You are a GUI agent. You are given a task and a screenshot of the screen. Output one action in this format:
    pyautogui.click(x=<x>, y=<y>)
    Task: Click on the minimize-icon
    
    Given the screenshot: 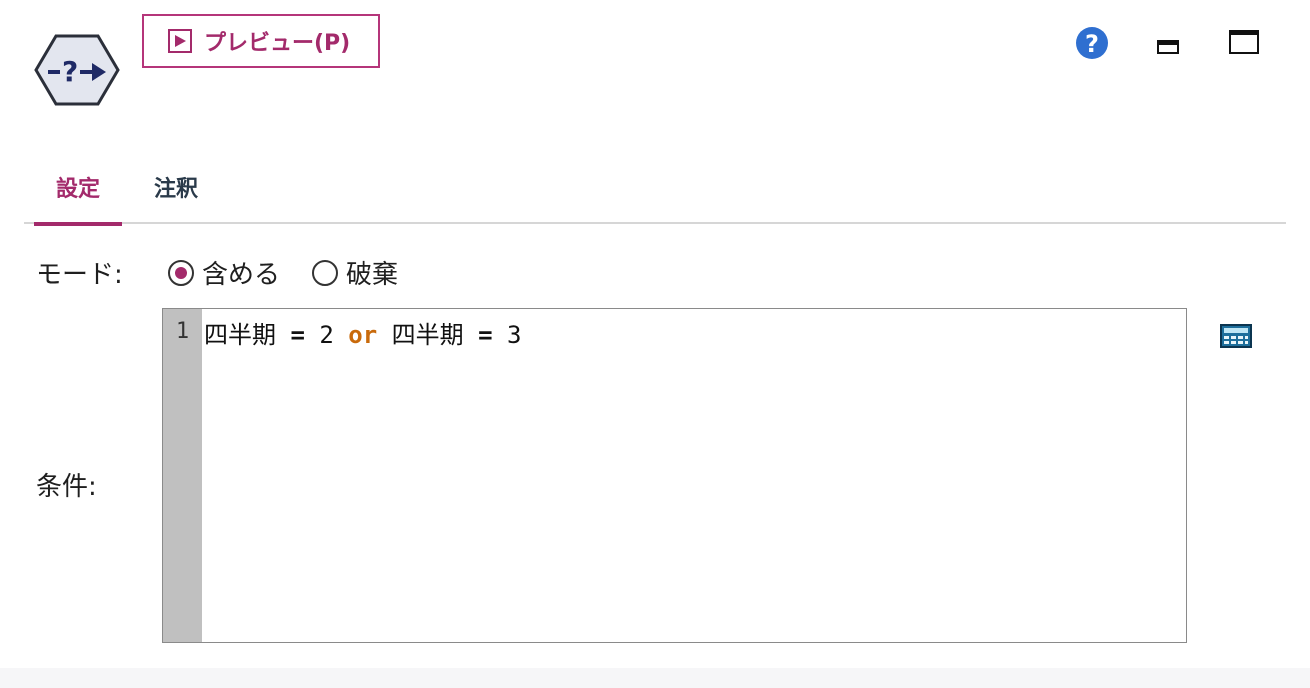 What is the action you would take?
    pyautogui.click(x=1168, y=47)
    